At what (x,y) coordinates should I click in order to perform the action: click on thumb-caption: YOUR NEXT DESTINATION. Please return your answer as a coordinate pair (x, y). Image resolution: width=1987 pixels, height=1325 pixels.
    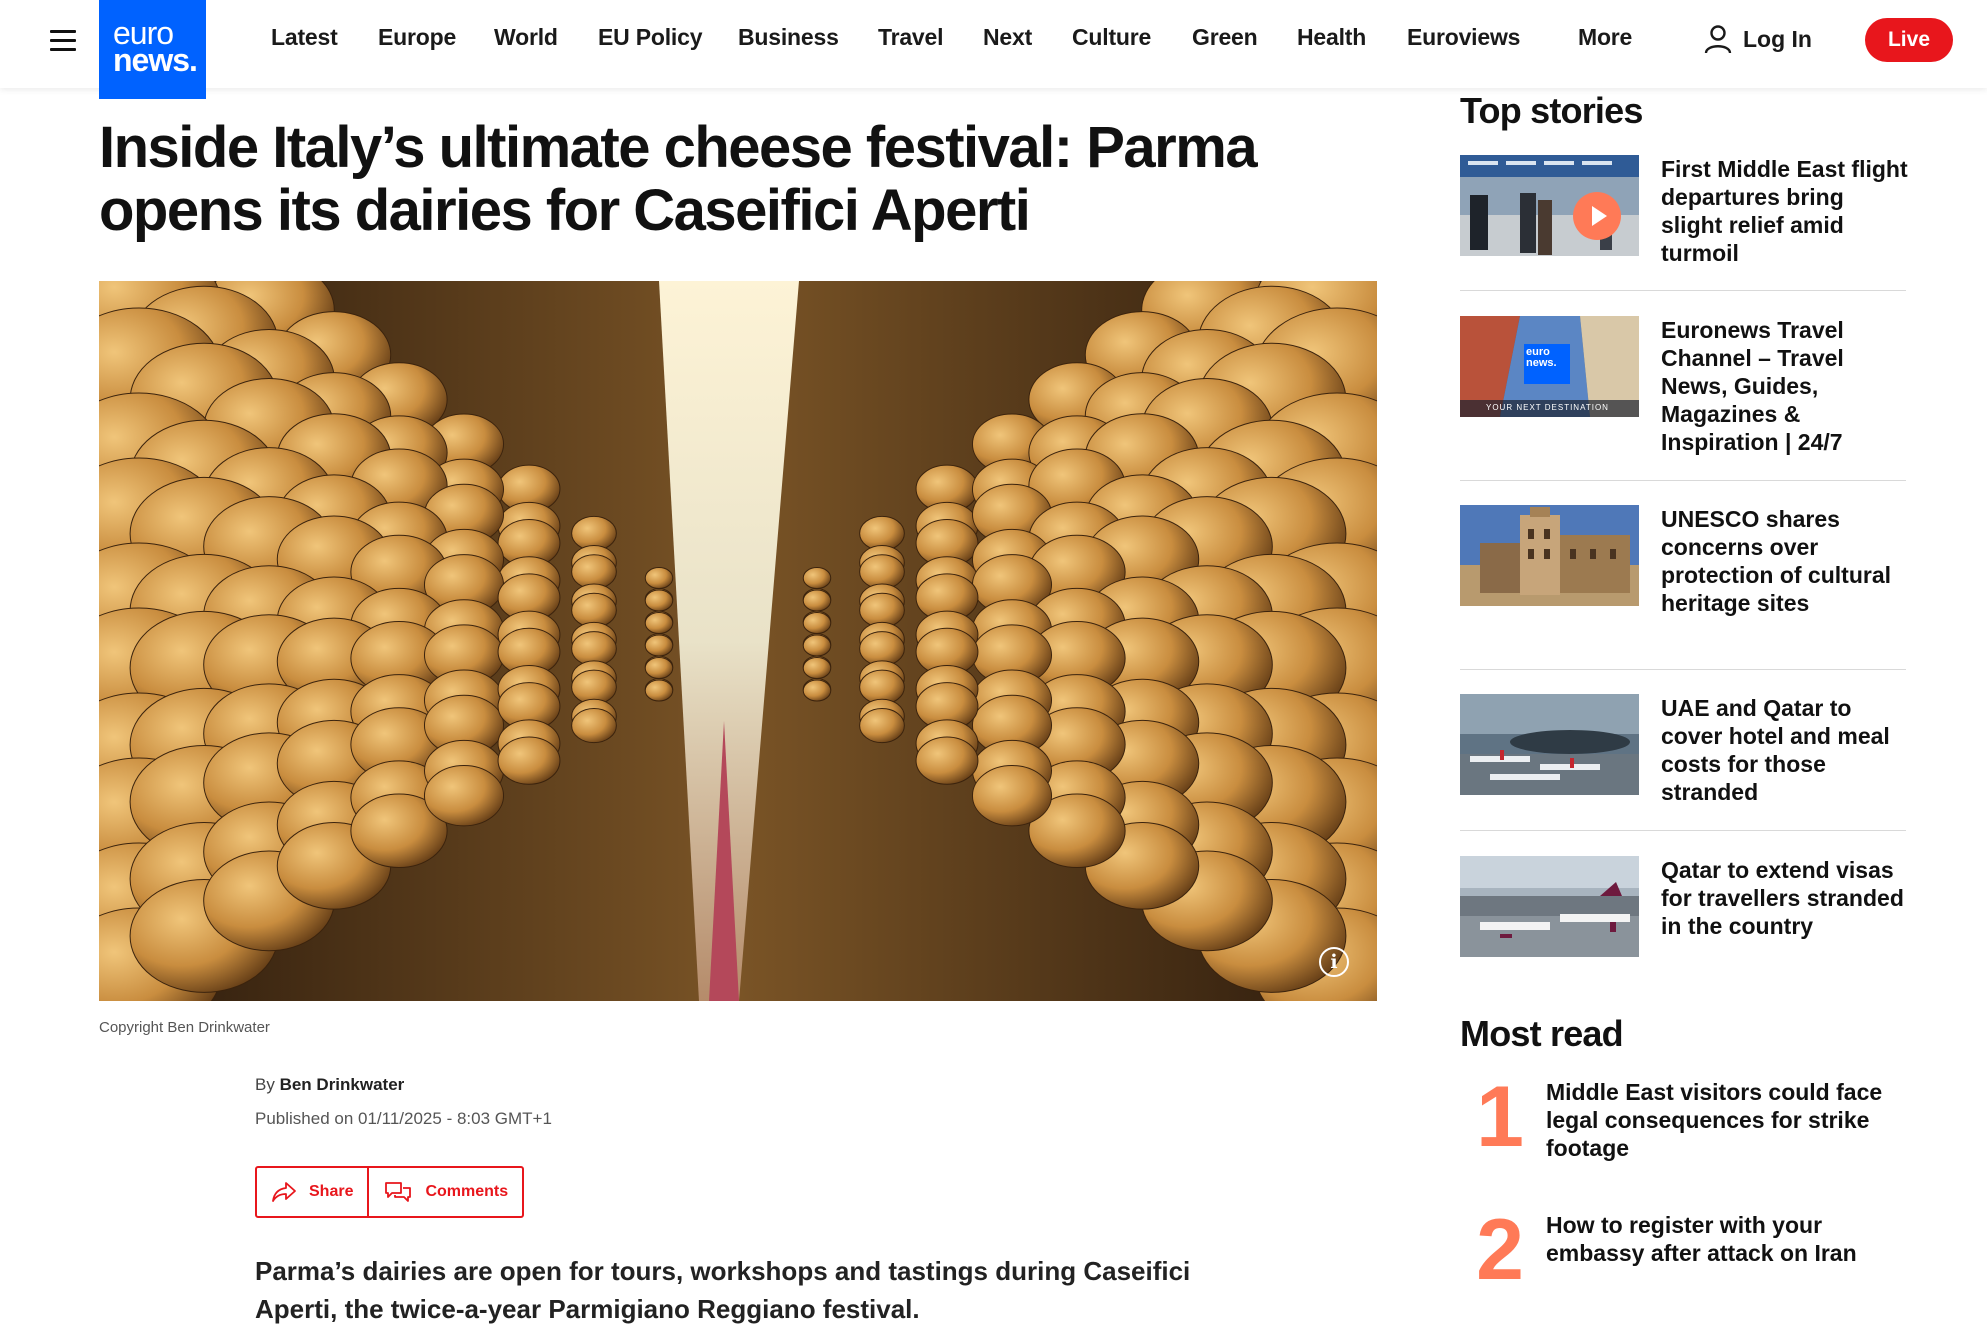
    Looking at the image, I should click on (1547, 407).